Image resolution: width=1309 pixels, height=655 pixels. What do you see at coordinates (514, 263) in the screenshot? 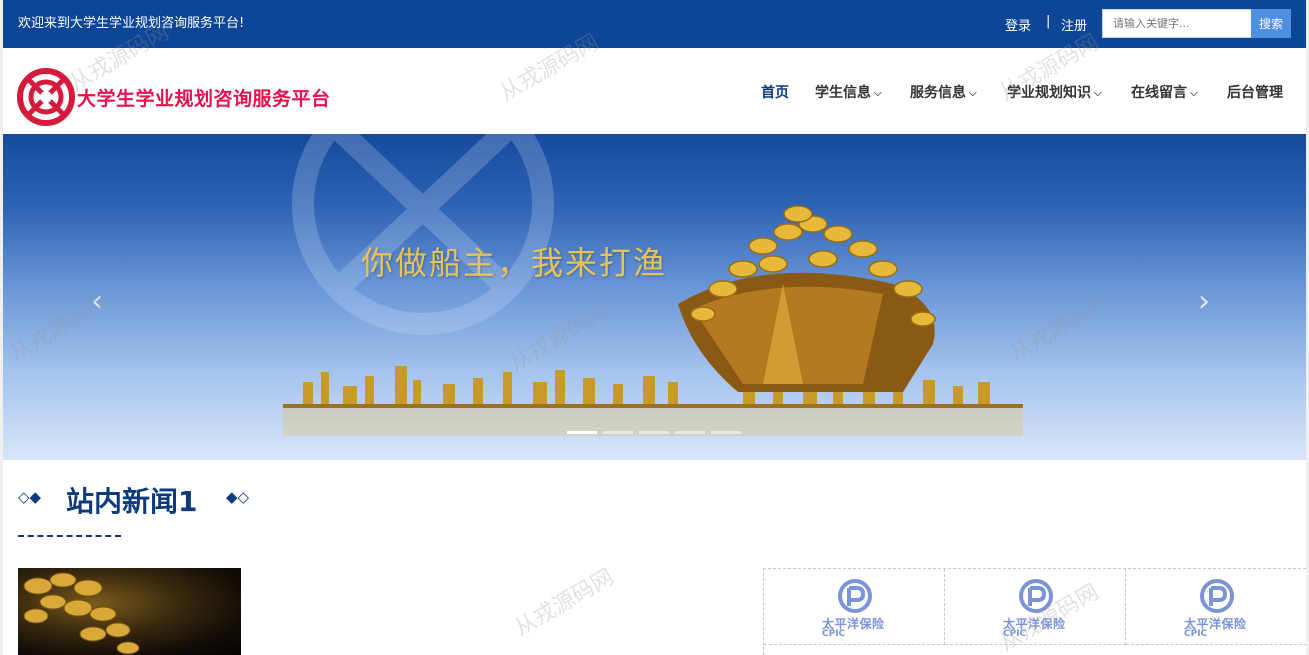
I see `banner-slogan: 你做船主，我来打渔` at bounding box center [514, 263].